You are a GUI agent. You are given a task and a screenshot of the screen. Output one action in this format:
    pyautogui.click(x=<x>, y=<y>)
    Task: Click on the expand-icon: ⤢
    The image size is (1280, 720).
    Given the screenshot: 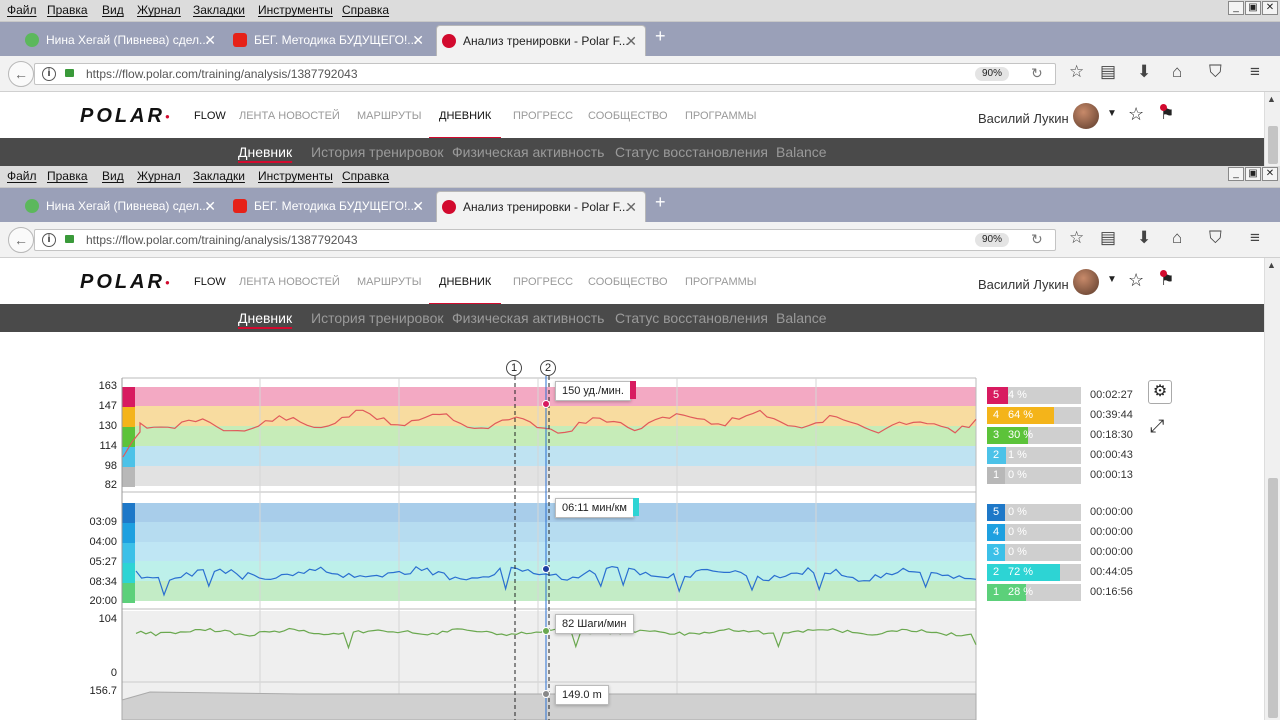 What is the action you would take?
    pyautogui.click(x=1157, y=426)
    